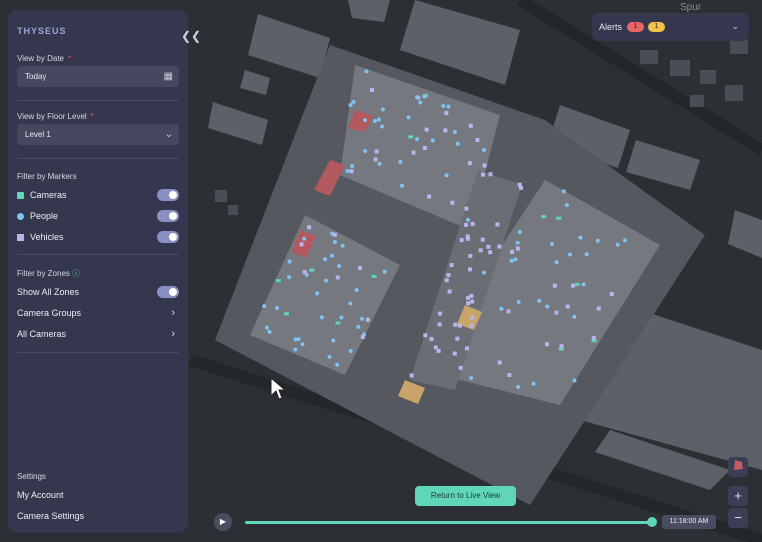 The width and height of the screenshot is (762, 542). What do you see at coordinates (448, 522) in the screenshot?
I see `timeline-track` at bounding box center [448, 522].